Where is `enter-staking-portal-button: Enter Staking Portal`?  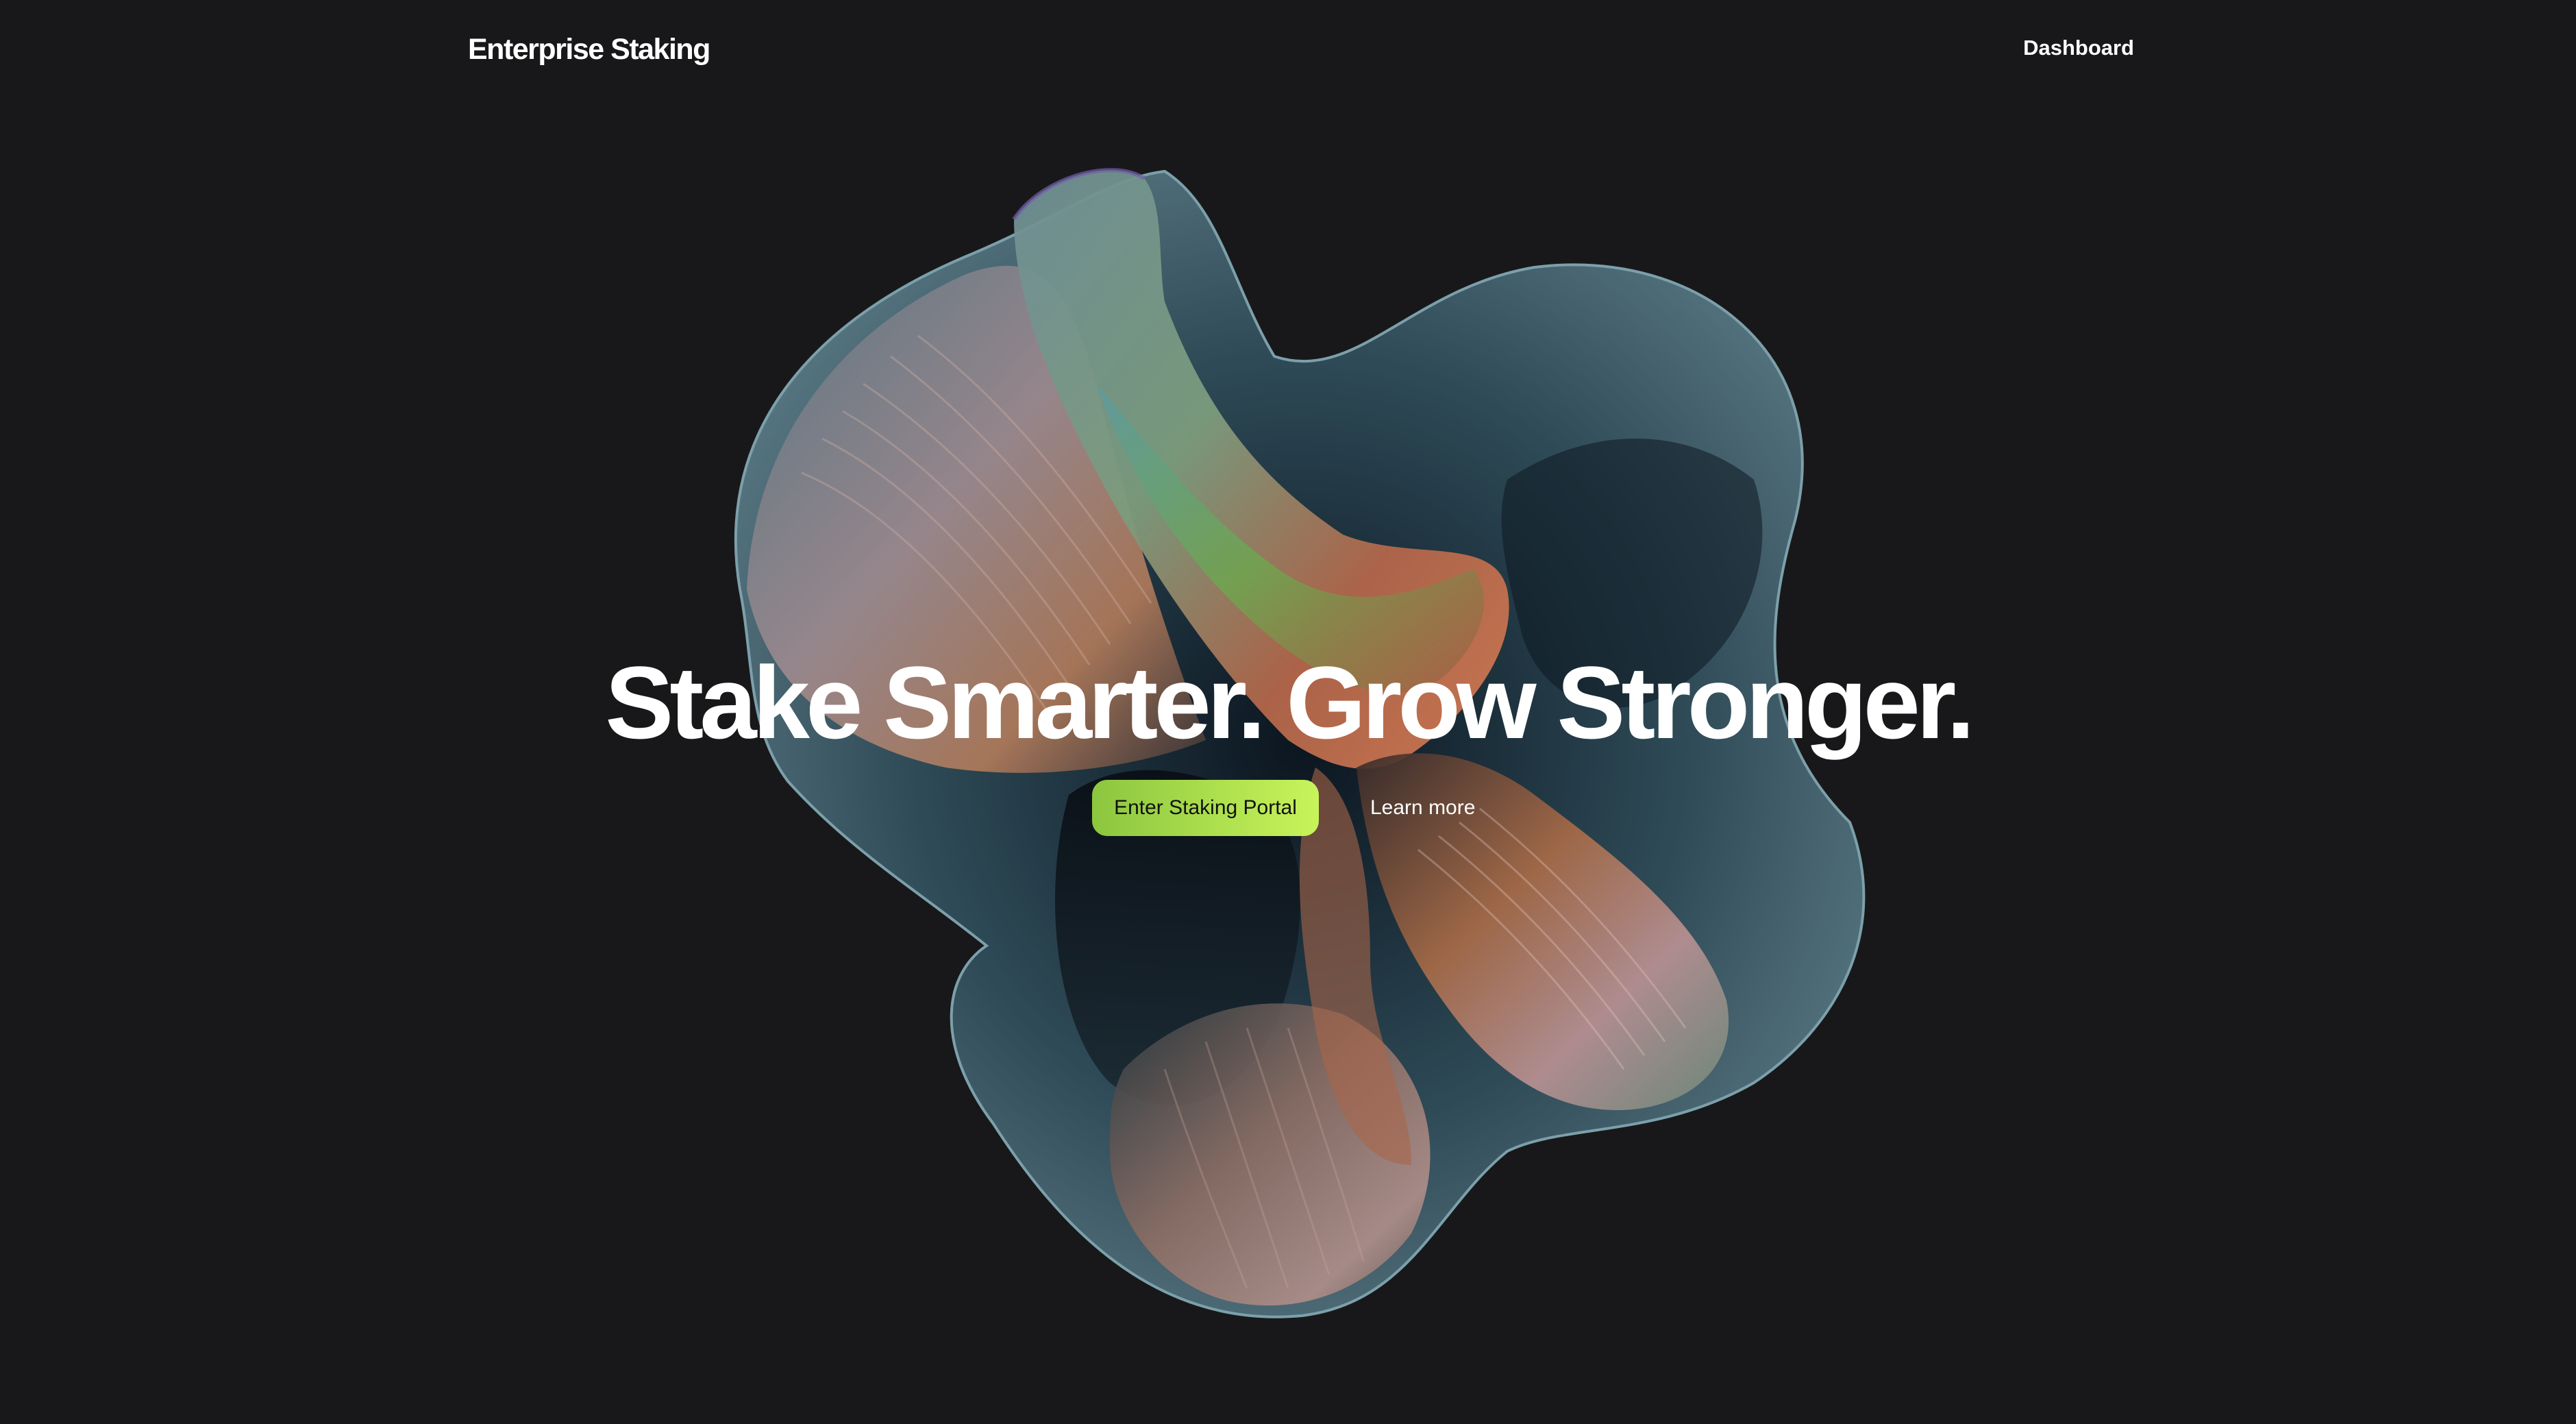
enter-staking-portal-button: Enter Staking Portal is located at coordinates (1205, 808).